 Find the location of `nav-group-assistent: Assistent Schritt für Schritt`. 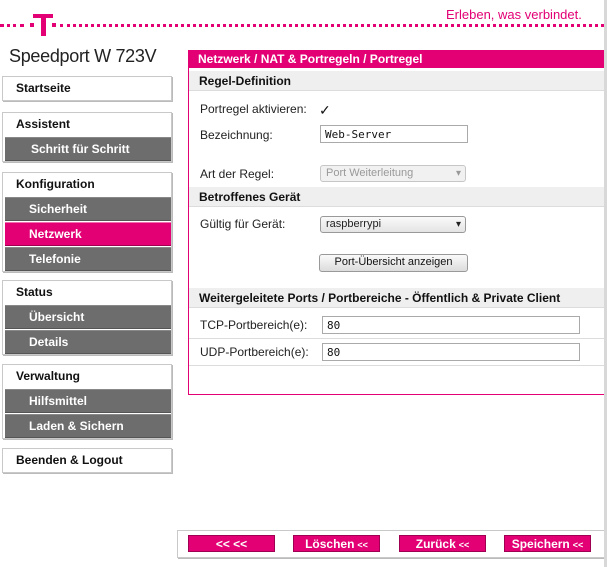

nav-group-assistent: Assistent Schritt für Schritt is located at coordinates (87, 137).